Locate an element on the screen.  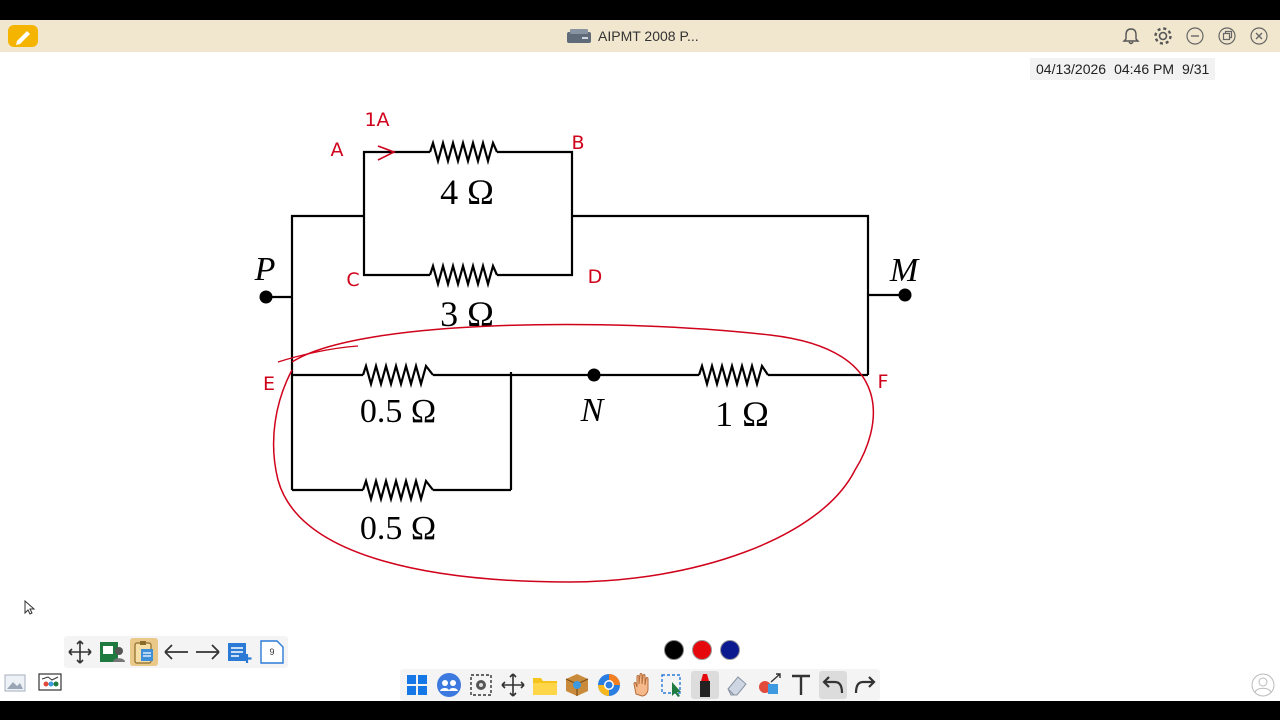
annotation-d: D is located at coordinates (595, 277).